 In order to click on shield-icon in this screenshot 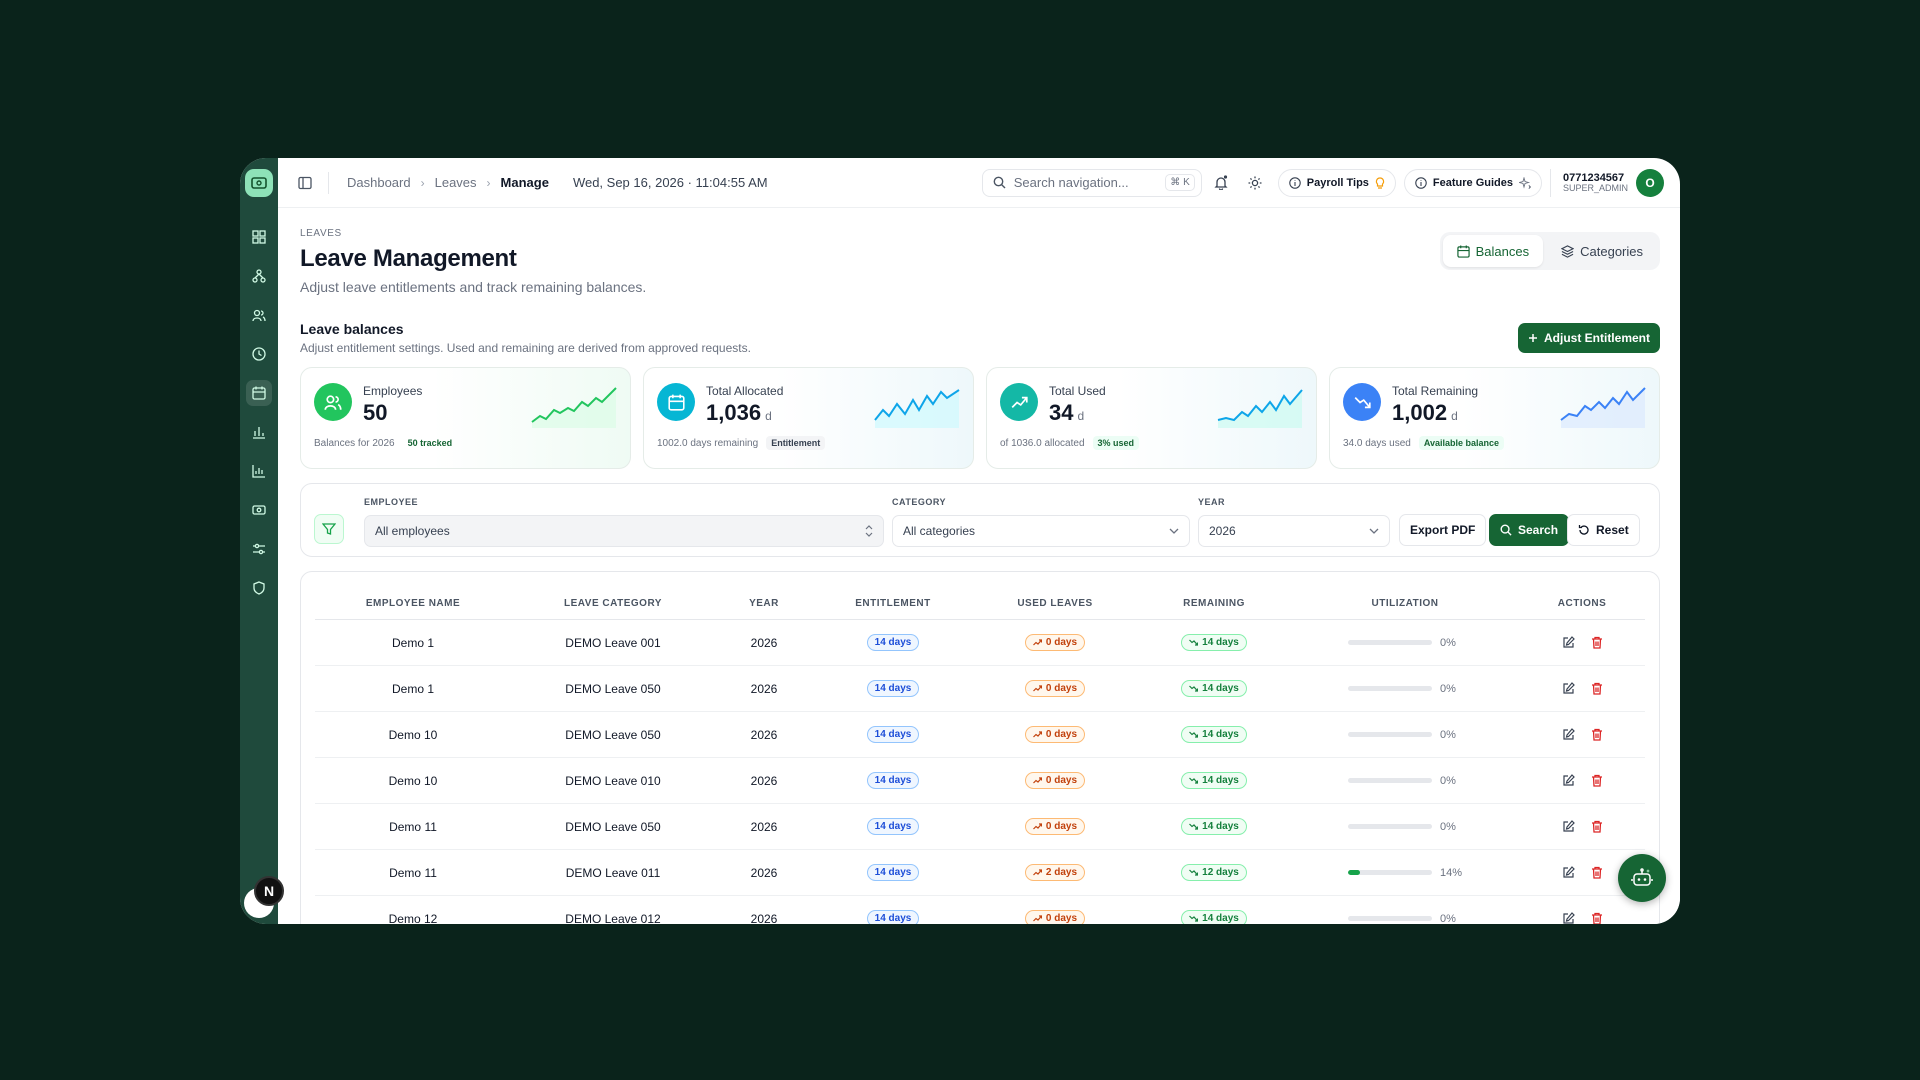, I will do `click(259, 588)`.